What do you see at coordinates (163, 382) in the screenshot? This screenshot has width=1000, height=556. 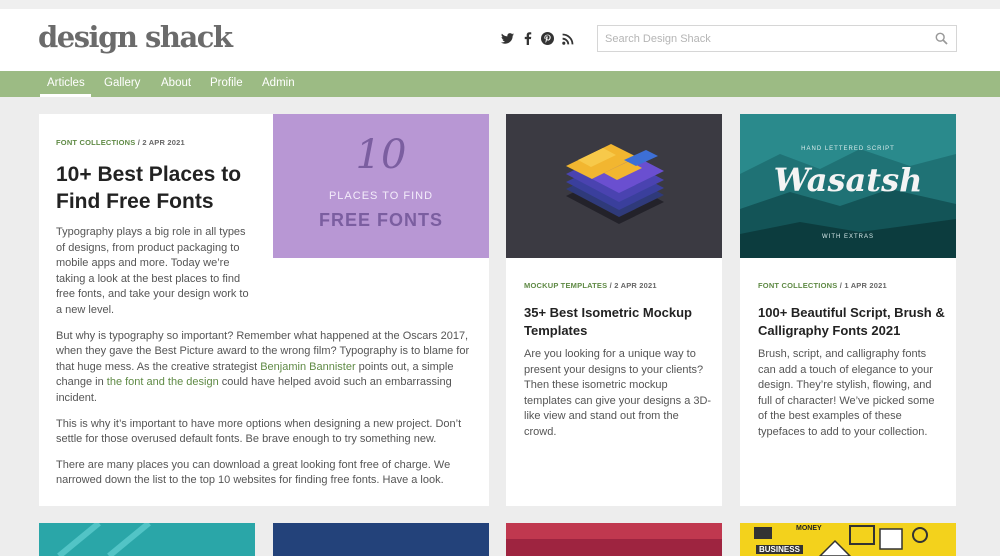 I see `font-and-design-link: the font and the design` at bounding box center [163, 382].